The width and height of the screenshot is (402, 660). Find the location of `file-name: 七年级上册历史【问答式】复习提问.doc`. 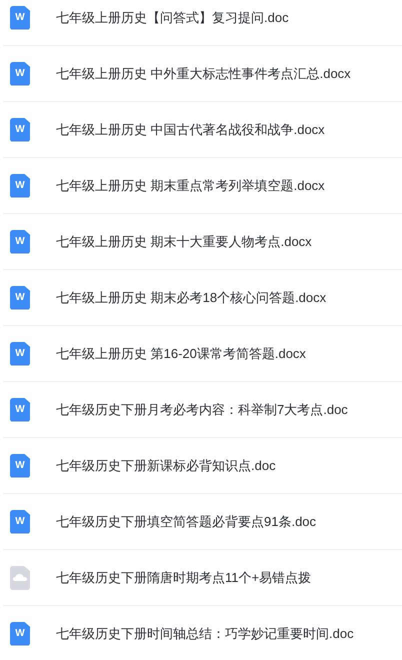

file-name: 七年级上册历史【问答式】复习提问.doc is located at coordinates (172, 18).